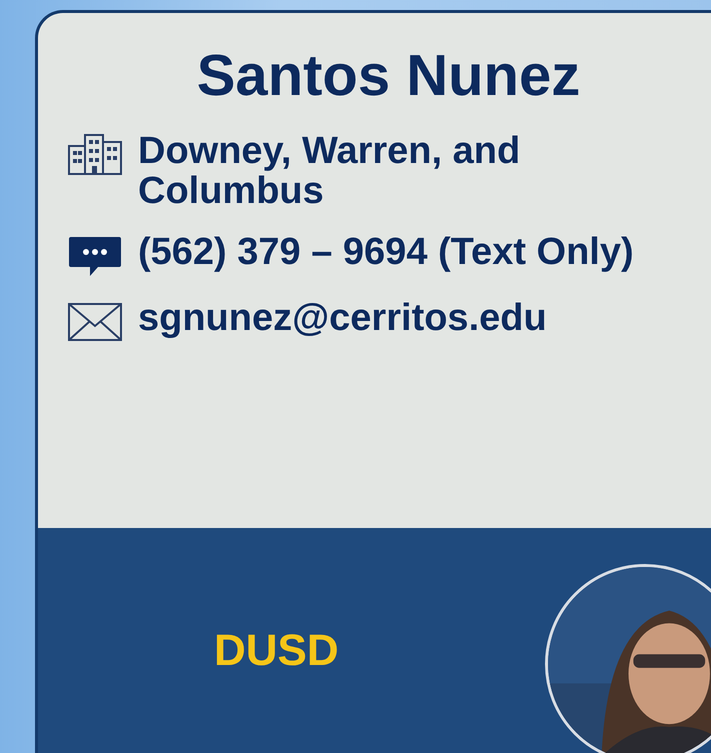 The width and height of the screenshot is (711, 753). Describe the element at coordinates (386, 253) in the screenshot. I see `phone-text: (562) 379 – 9694 (Text Only)` at that location.